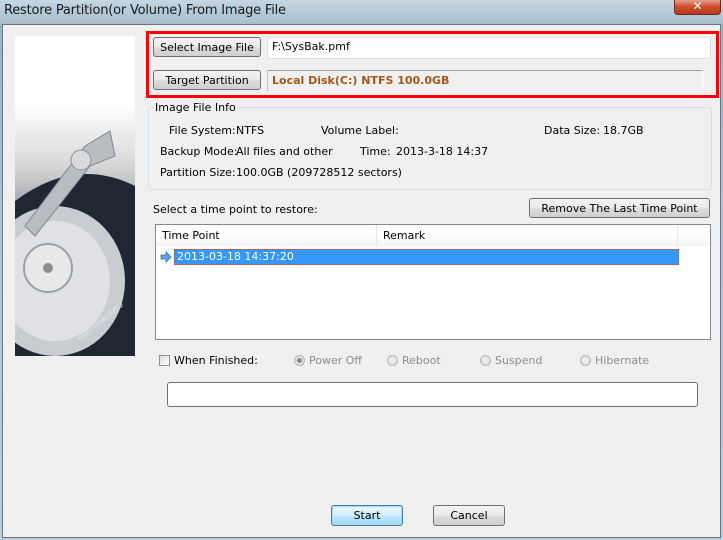  Describe the element at coordinates (335, 360) in the screenshot. I see `power-off-label: Power Off` at that location.